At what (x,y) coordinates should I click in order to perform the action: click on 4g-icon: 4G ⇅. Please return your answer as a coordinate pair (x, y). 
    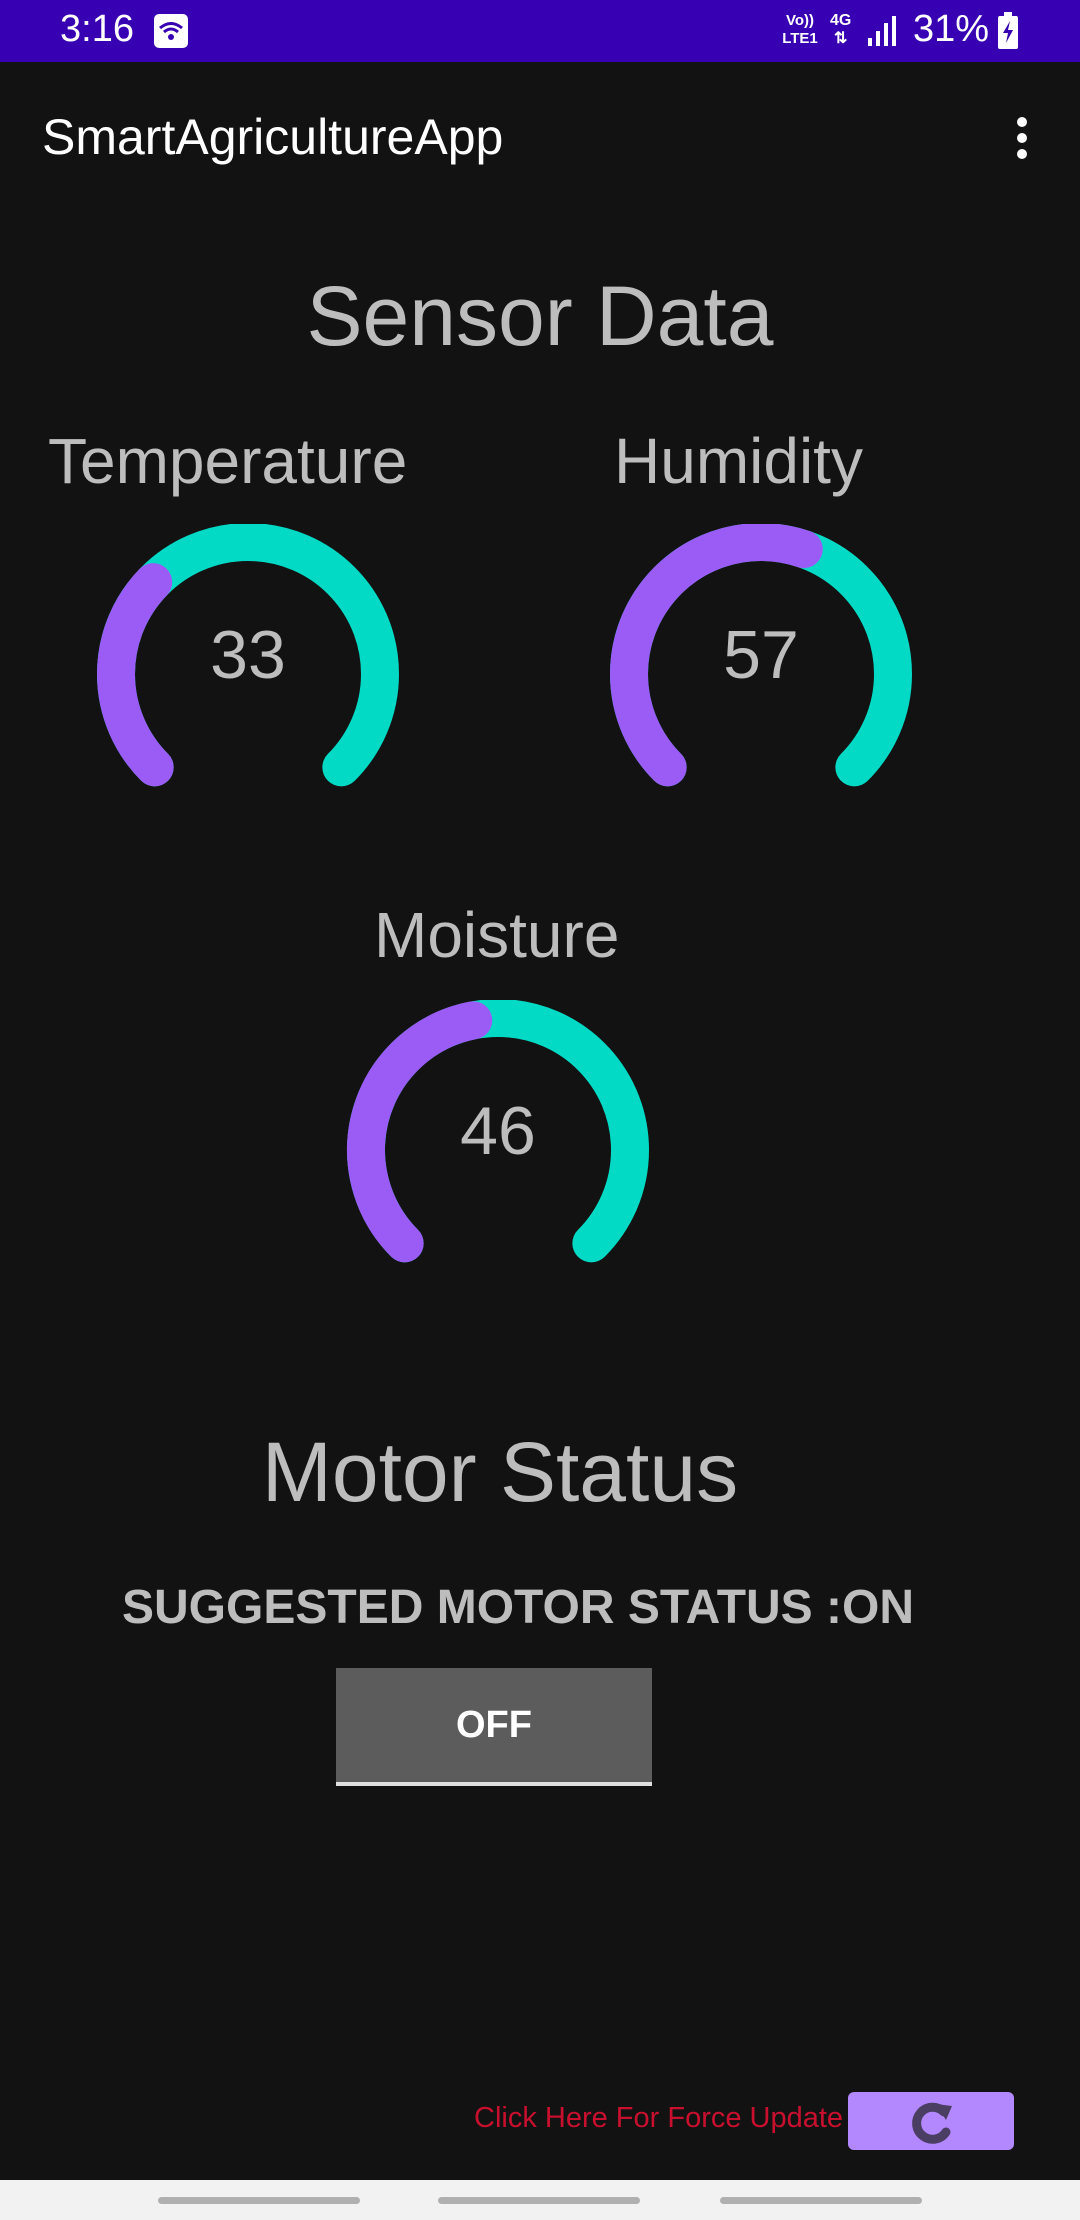
    Looking at the image, I should click on (841, 29).